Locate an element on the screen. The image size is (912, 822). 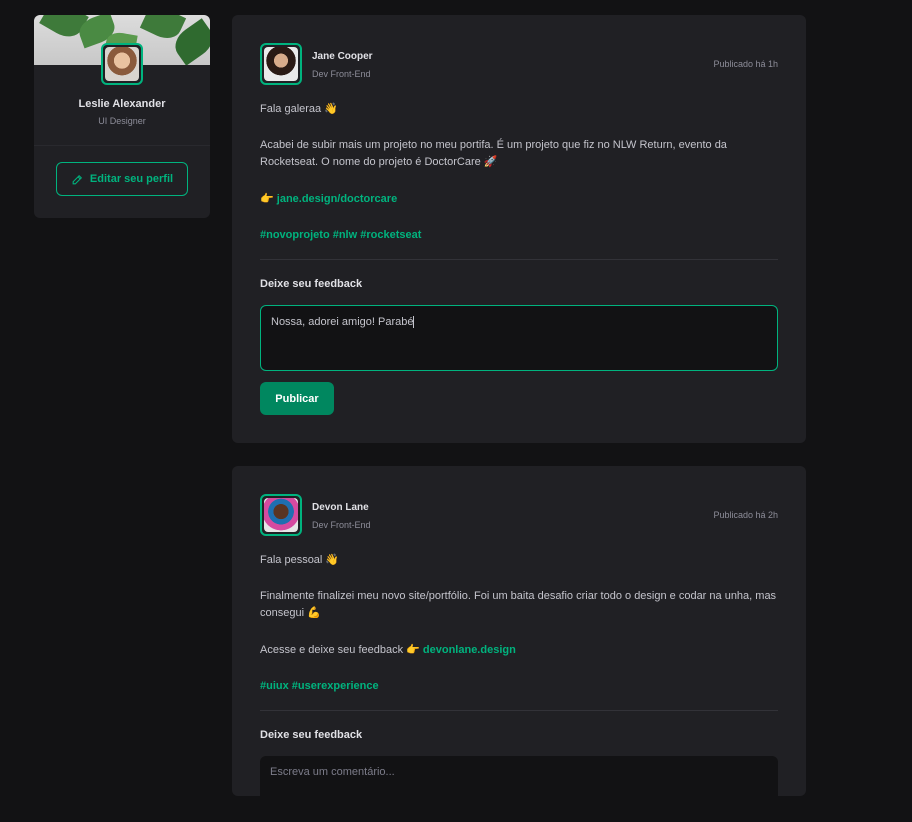
publish-button: Publicar is located at coordinates (297, 398).